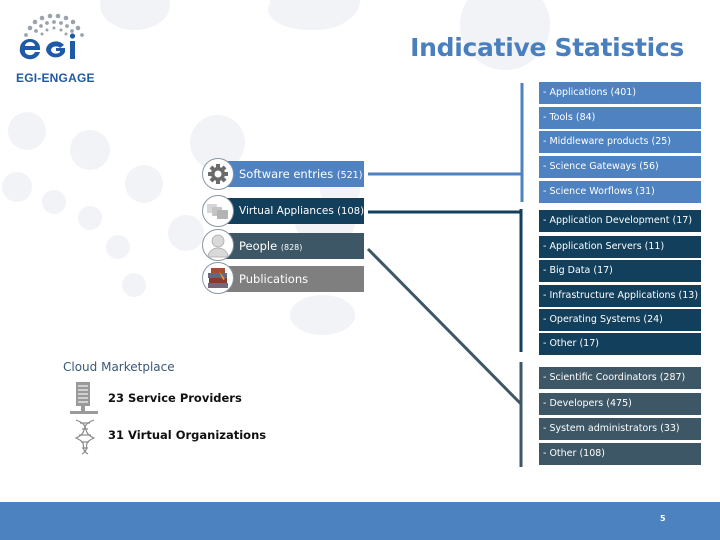 The image size is (720, 540). Describe the element at coordinates (620, 192) in the screenshot. I see `software-breakdown-item: - Science Worflows (31)` at that location.